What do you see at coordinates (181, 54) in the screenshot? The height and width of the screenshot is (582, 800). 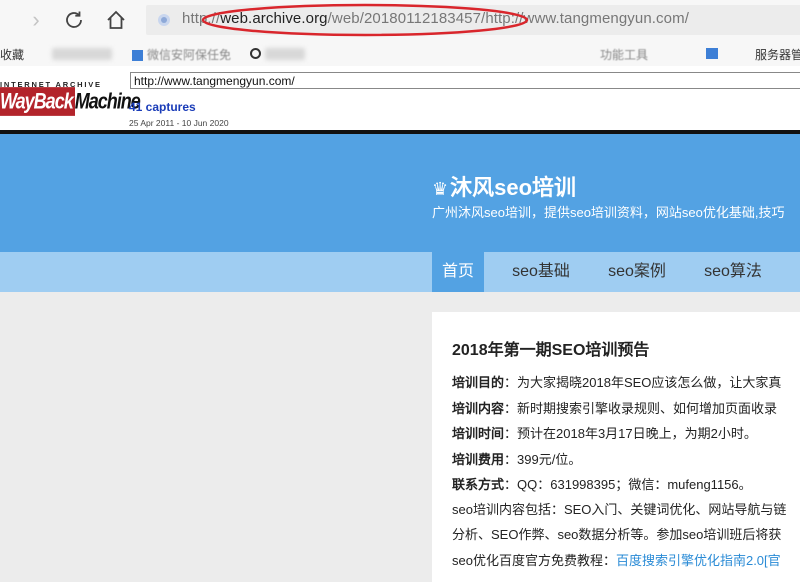 I see `bookmark-wechat: 微信安阿保任免` at bounding box center [181, 54].